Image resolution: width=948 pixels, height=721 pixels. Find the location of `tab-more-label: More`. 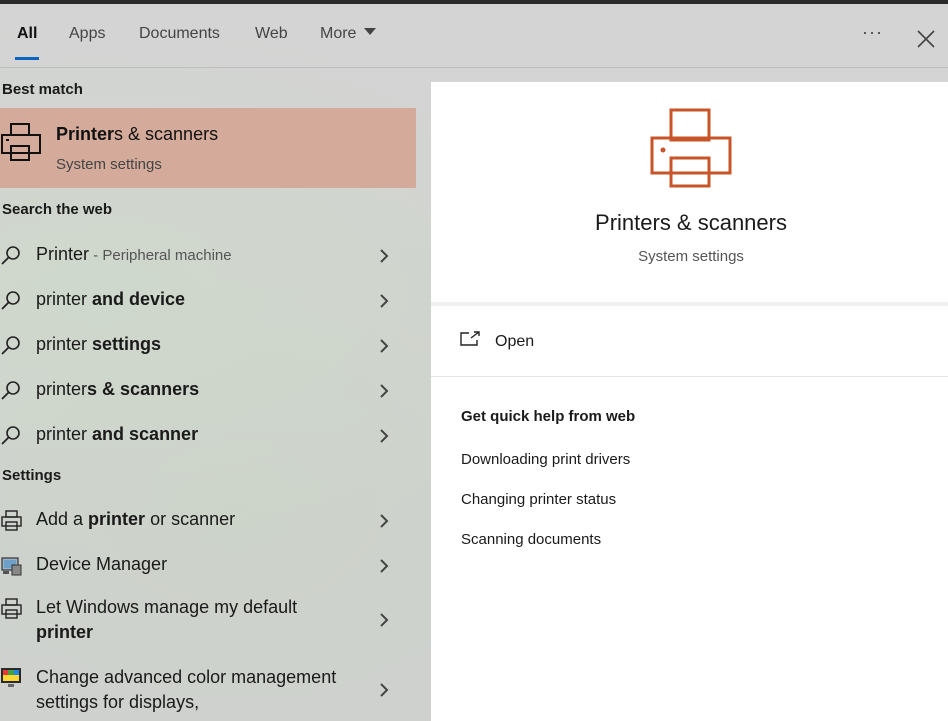

tab-more-label: More is located at coordinates (338, 33).